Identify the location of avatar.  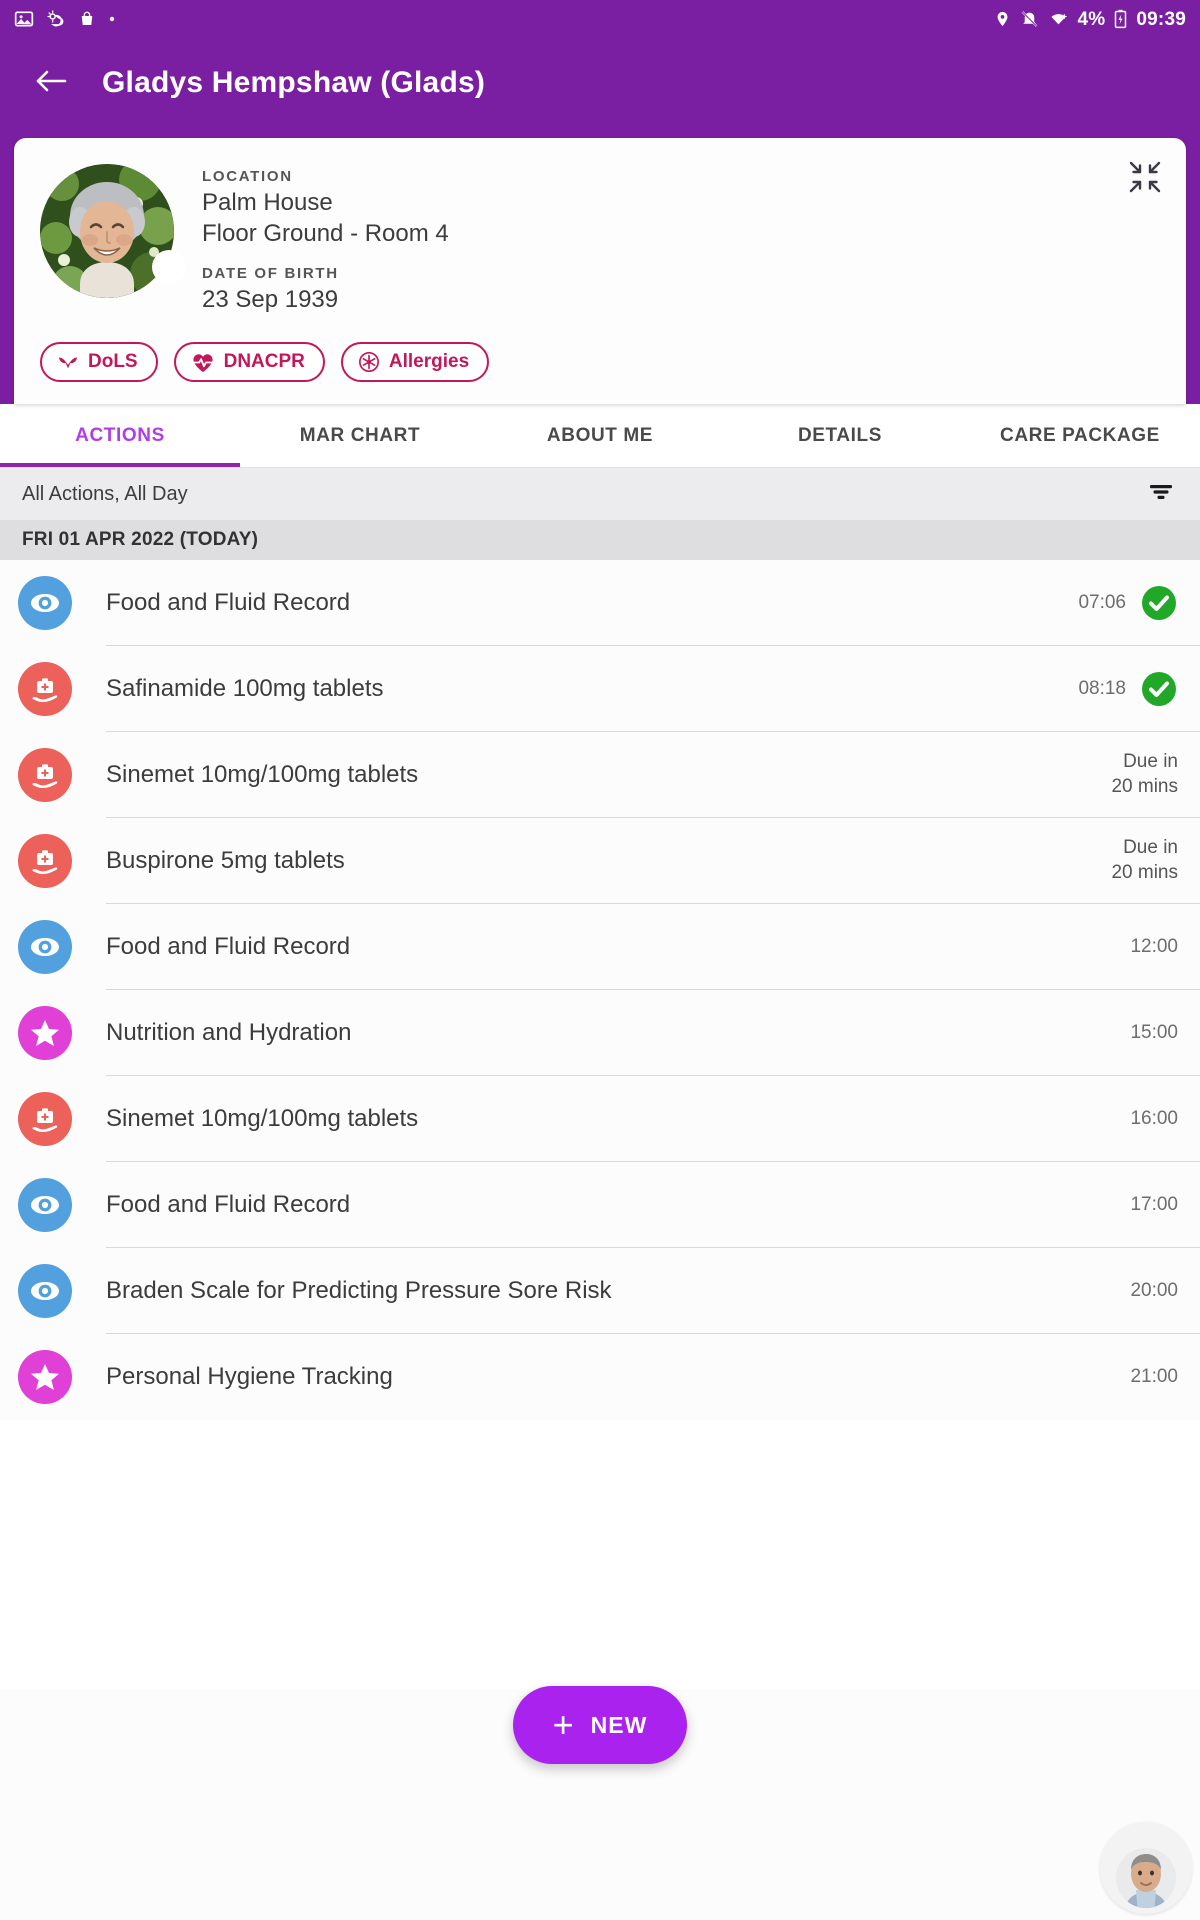
(115, 231).